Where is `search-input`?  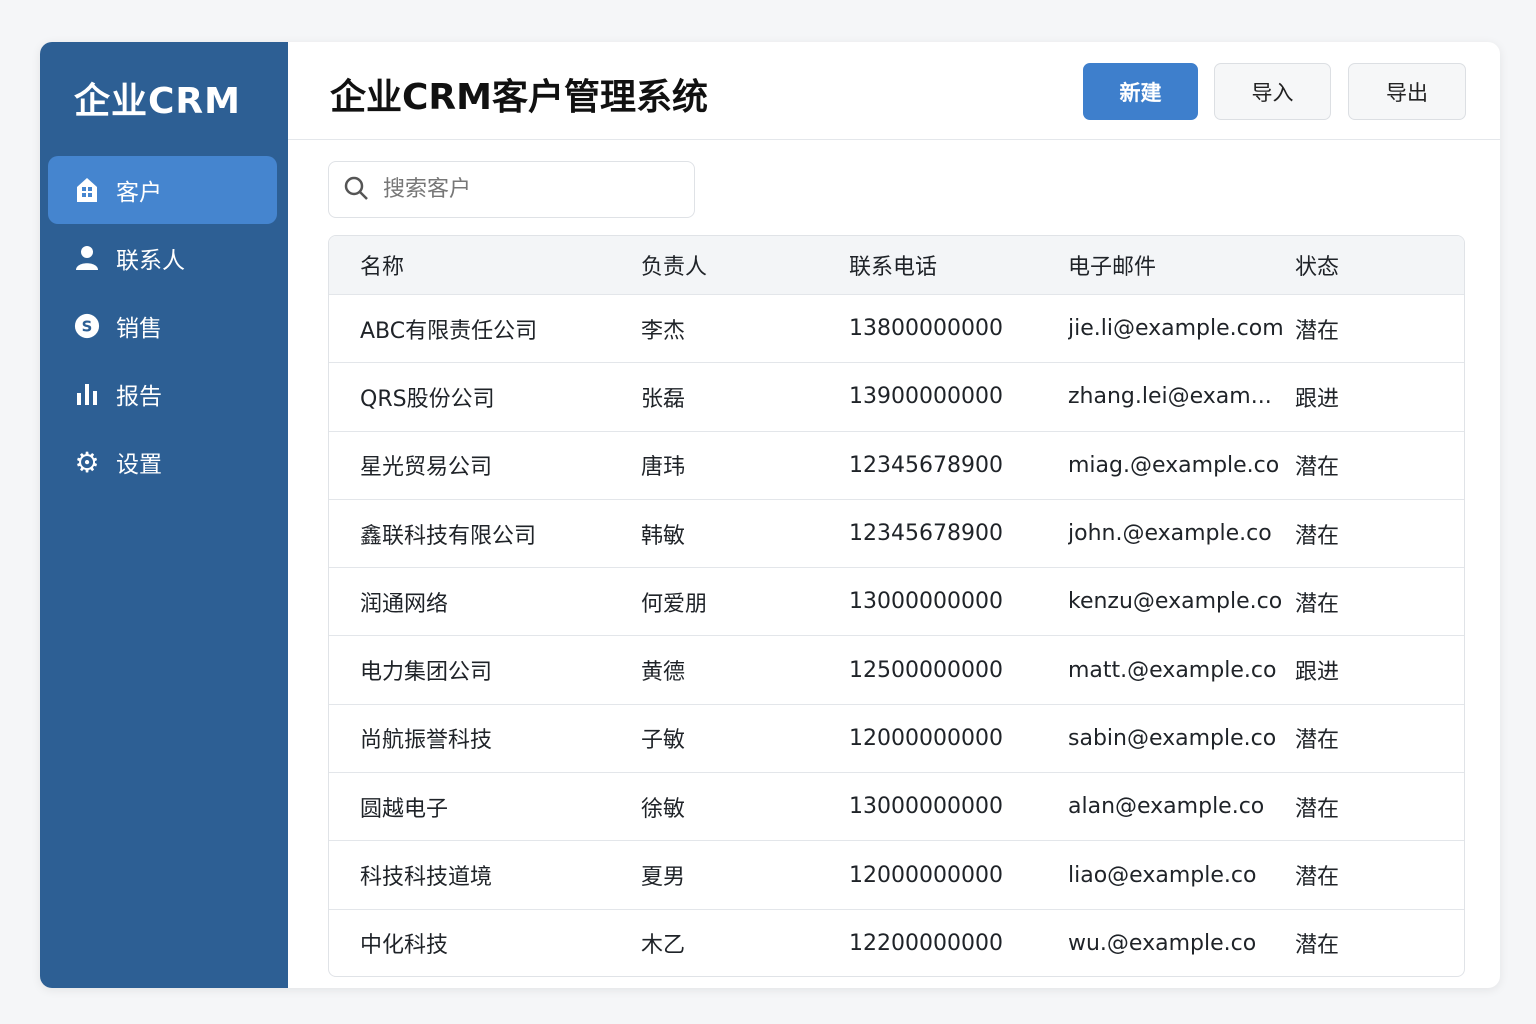
search-input is located at coordinates (528, 189).